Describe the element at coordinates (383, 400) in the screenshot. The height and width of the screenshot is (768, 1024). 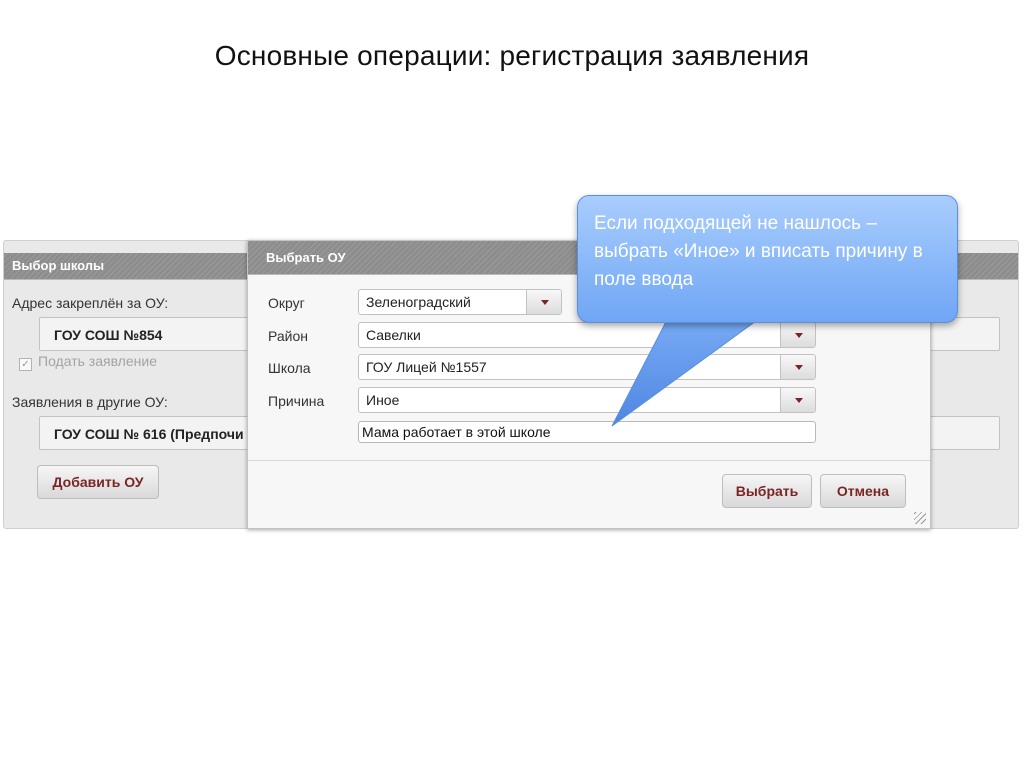
I see `reason-value: Иное` at that location.